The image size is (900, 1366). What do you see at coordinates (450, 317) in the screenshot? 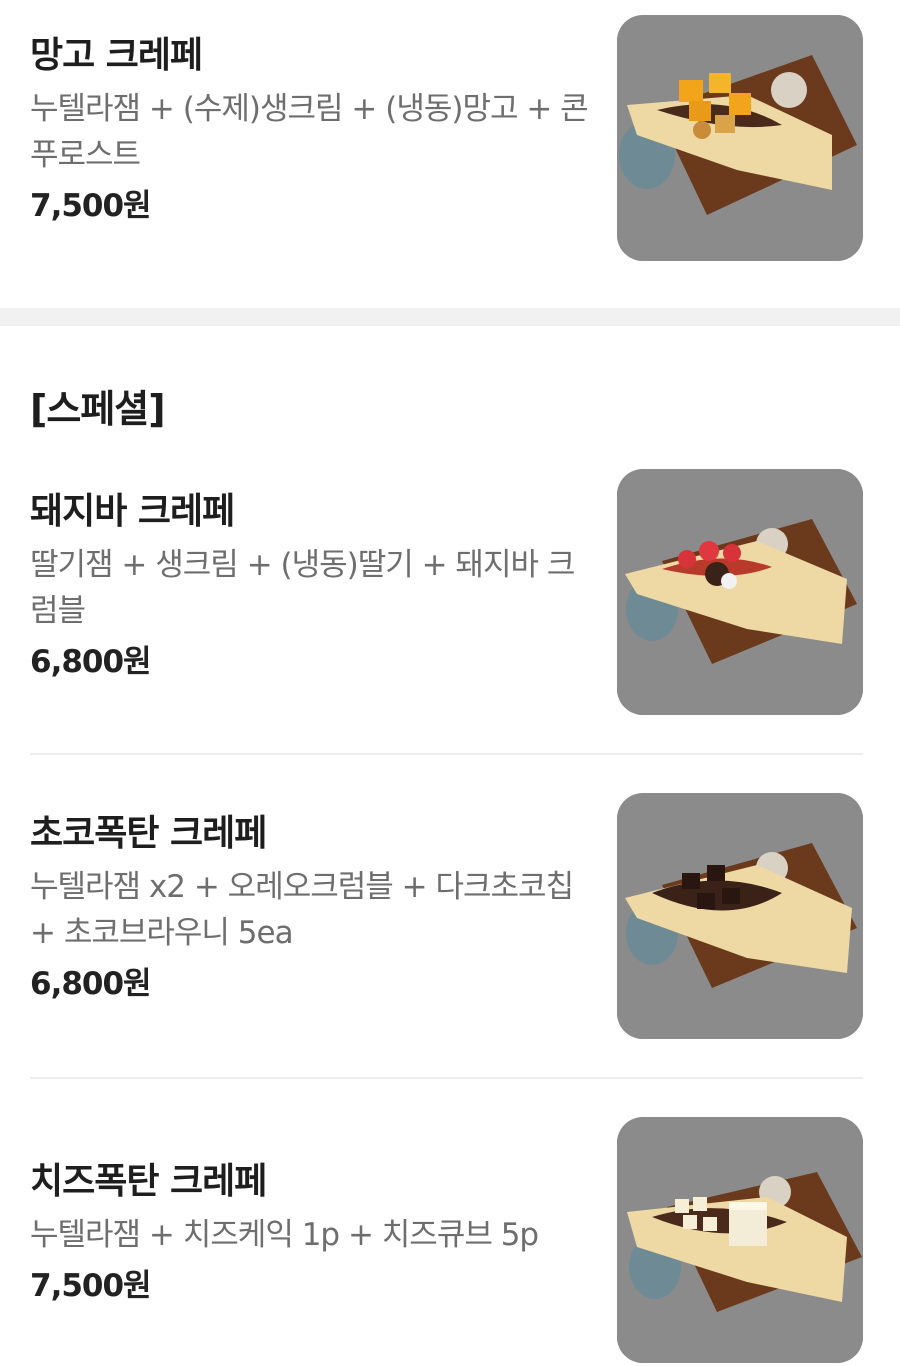
I see `section-divider` at bounding box center [450, 317].